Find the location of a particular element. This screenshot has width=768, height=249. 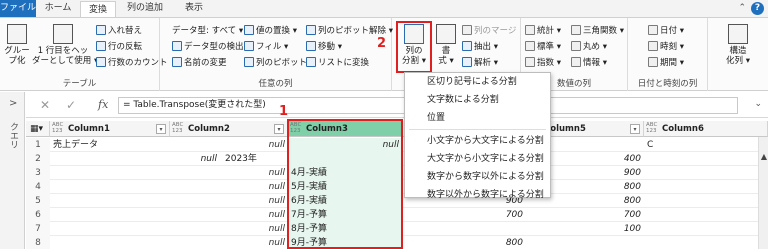

tab-view: 表示 is located at coordinates (194, 8).